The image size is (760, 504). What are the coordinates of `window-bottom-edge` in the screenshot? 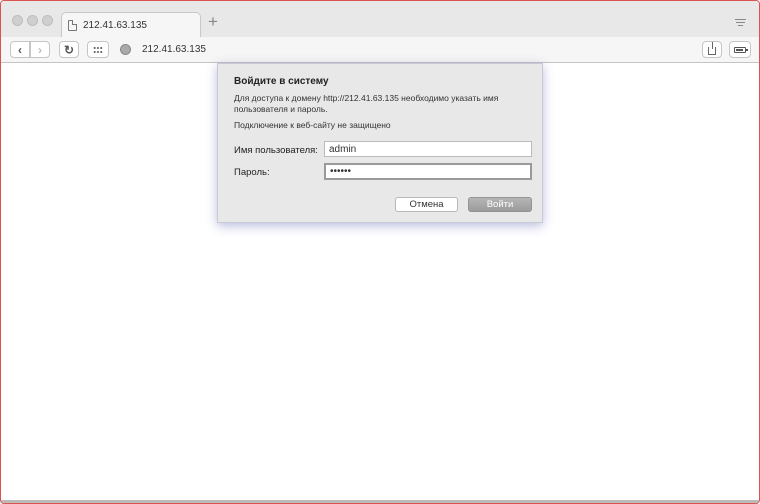 It's located at (380, 501).